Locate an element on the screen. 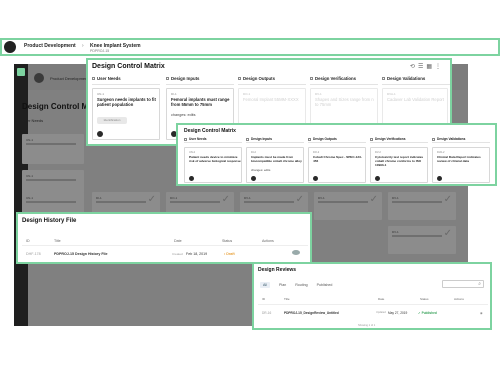 Image resolution: width=500 pixels, height=375 pixels. history-icon: ⟲ is located at coordinates (414, 67).